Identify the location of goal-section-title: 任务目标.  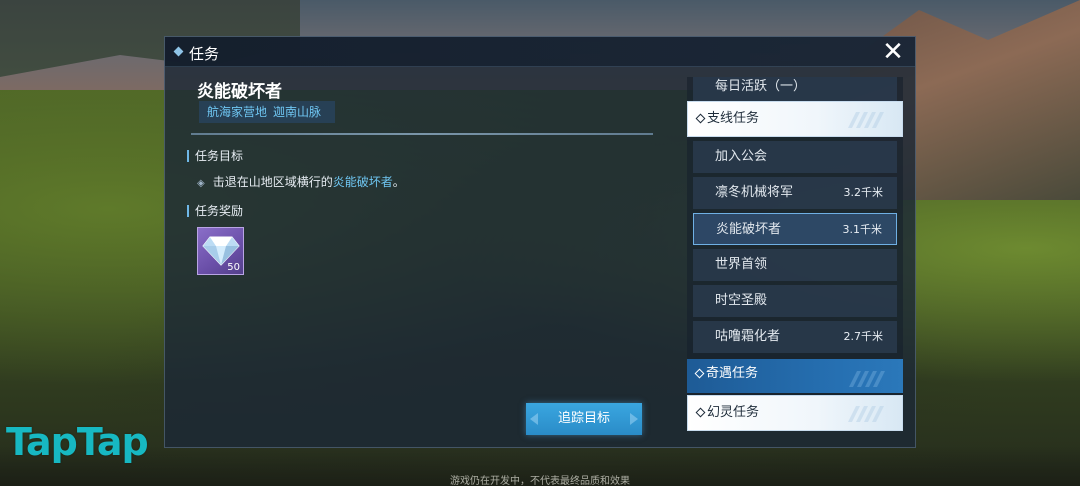
(219, 156).